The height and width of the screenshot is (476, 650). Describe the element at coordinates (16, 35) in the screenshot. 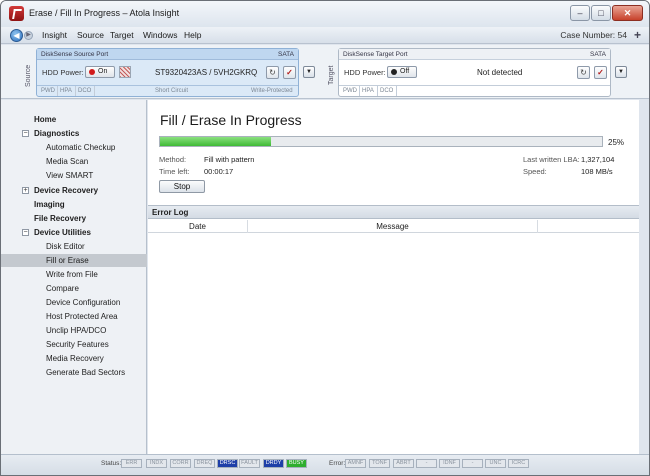

I see `back-arrow-icon: ◀` at that location.